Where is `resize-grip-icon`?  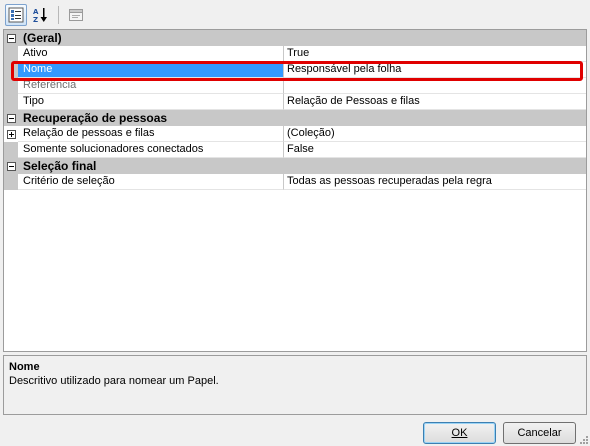
resize-grip-icon is located at coordinates (583, 439).